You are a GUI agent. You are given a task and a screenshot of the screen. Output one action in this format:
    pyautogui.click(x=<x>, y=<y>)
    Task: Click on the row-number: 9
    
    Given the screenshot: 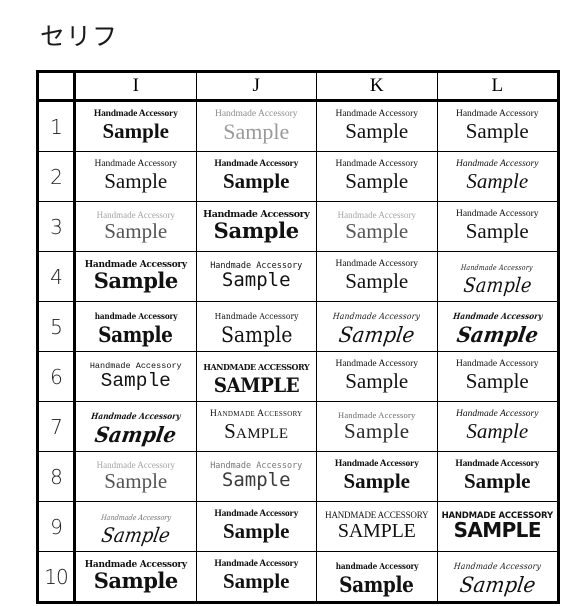 What is the action you would take?
    pyautogui.click(x=56, y=526)
    